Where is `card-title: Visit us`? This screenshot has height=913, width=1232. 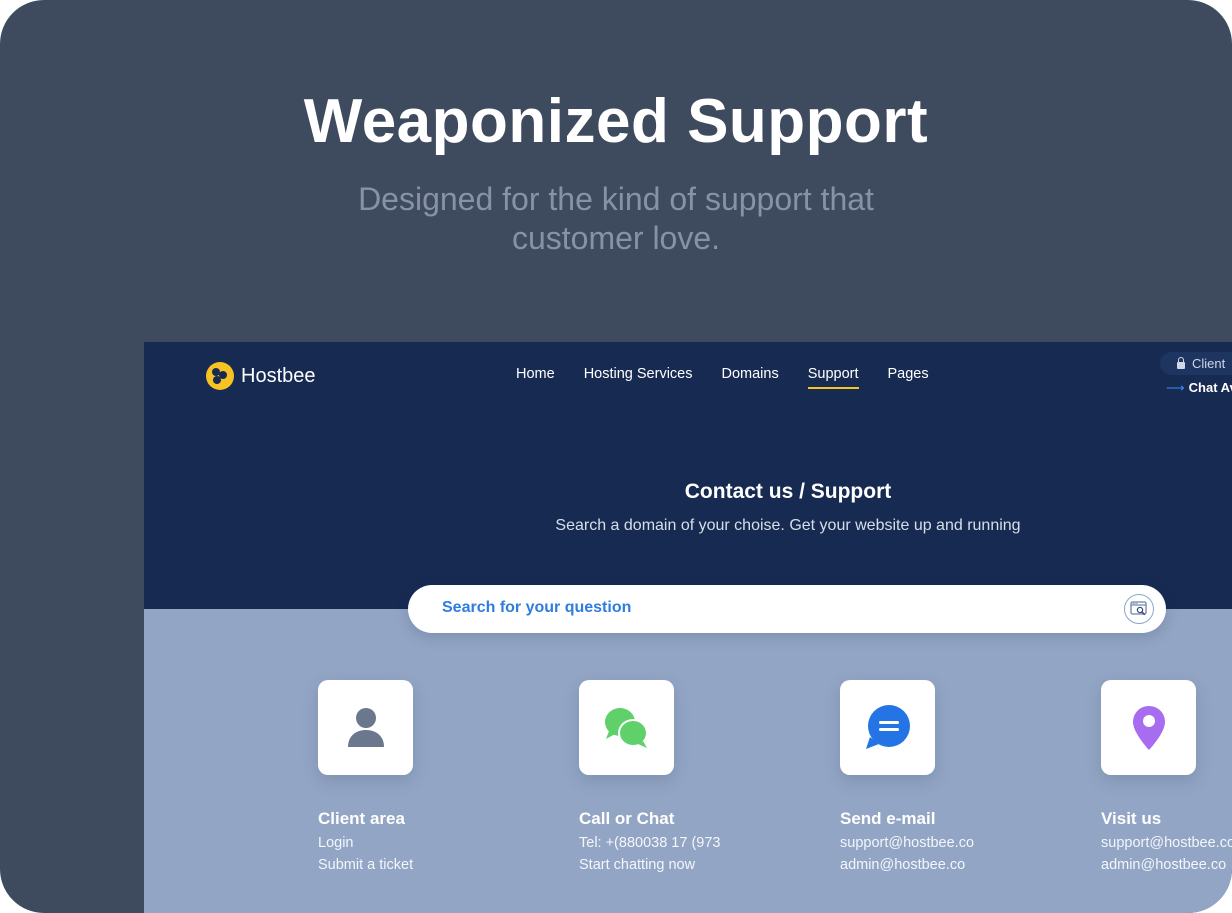 card-title: Visit us is located at coordinates (1131, 818).